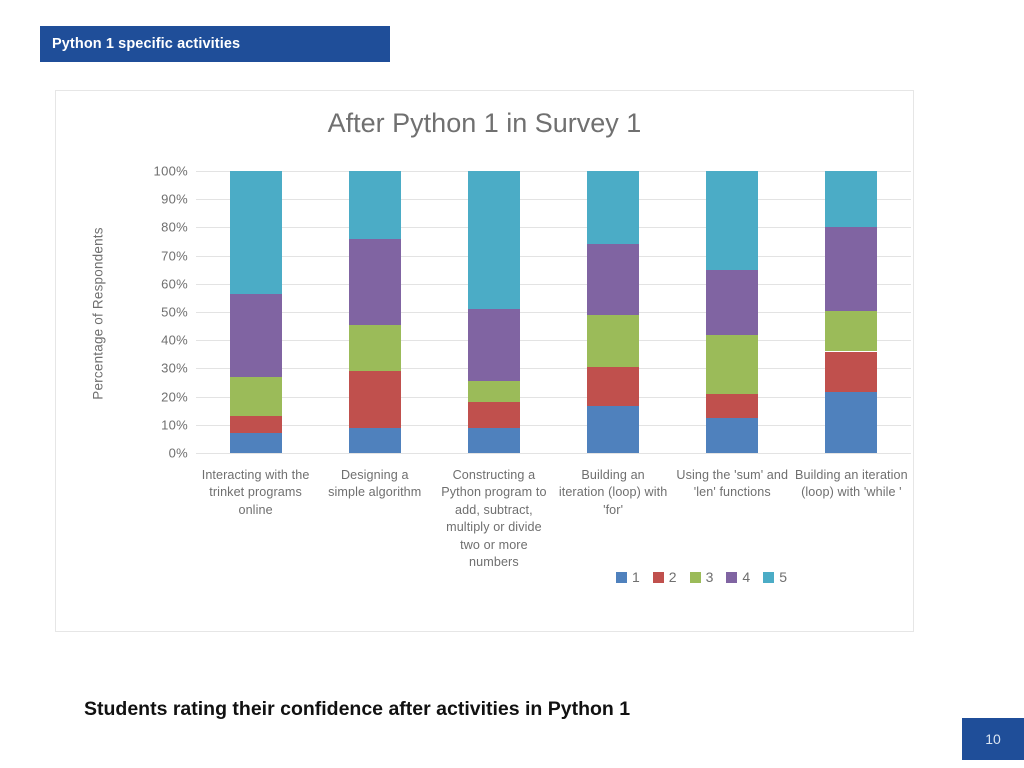 The image size is (1024, 768). I want to click on legend-item: 5, so click(775, 577).